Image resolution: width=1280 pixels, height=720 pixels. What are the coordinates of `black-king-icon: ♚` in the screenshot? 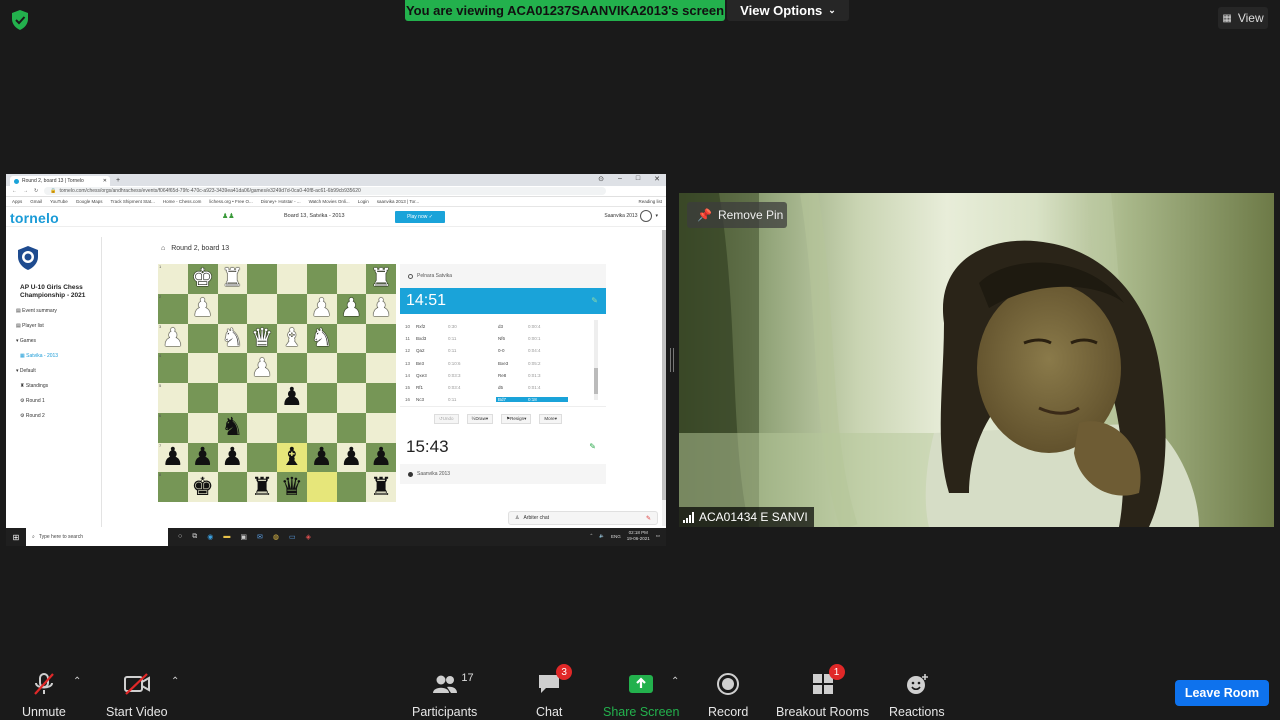 It's located at (202, 487).